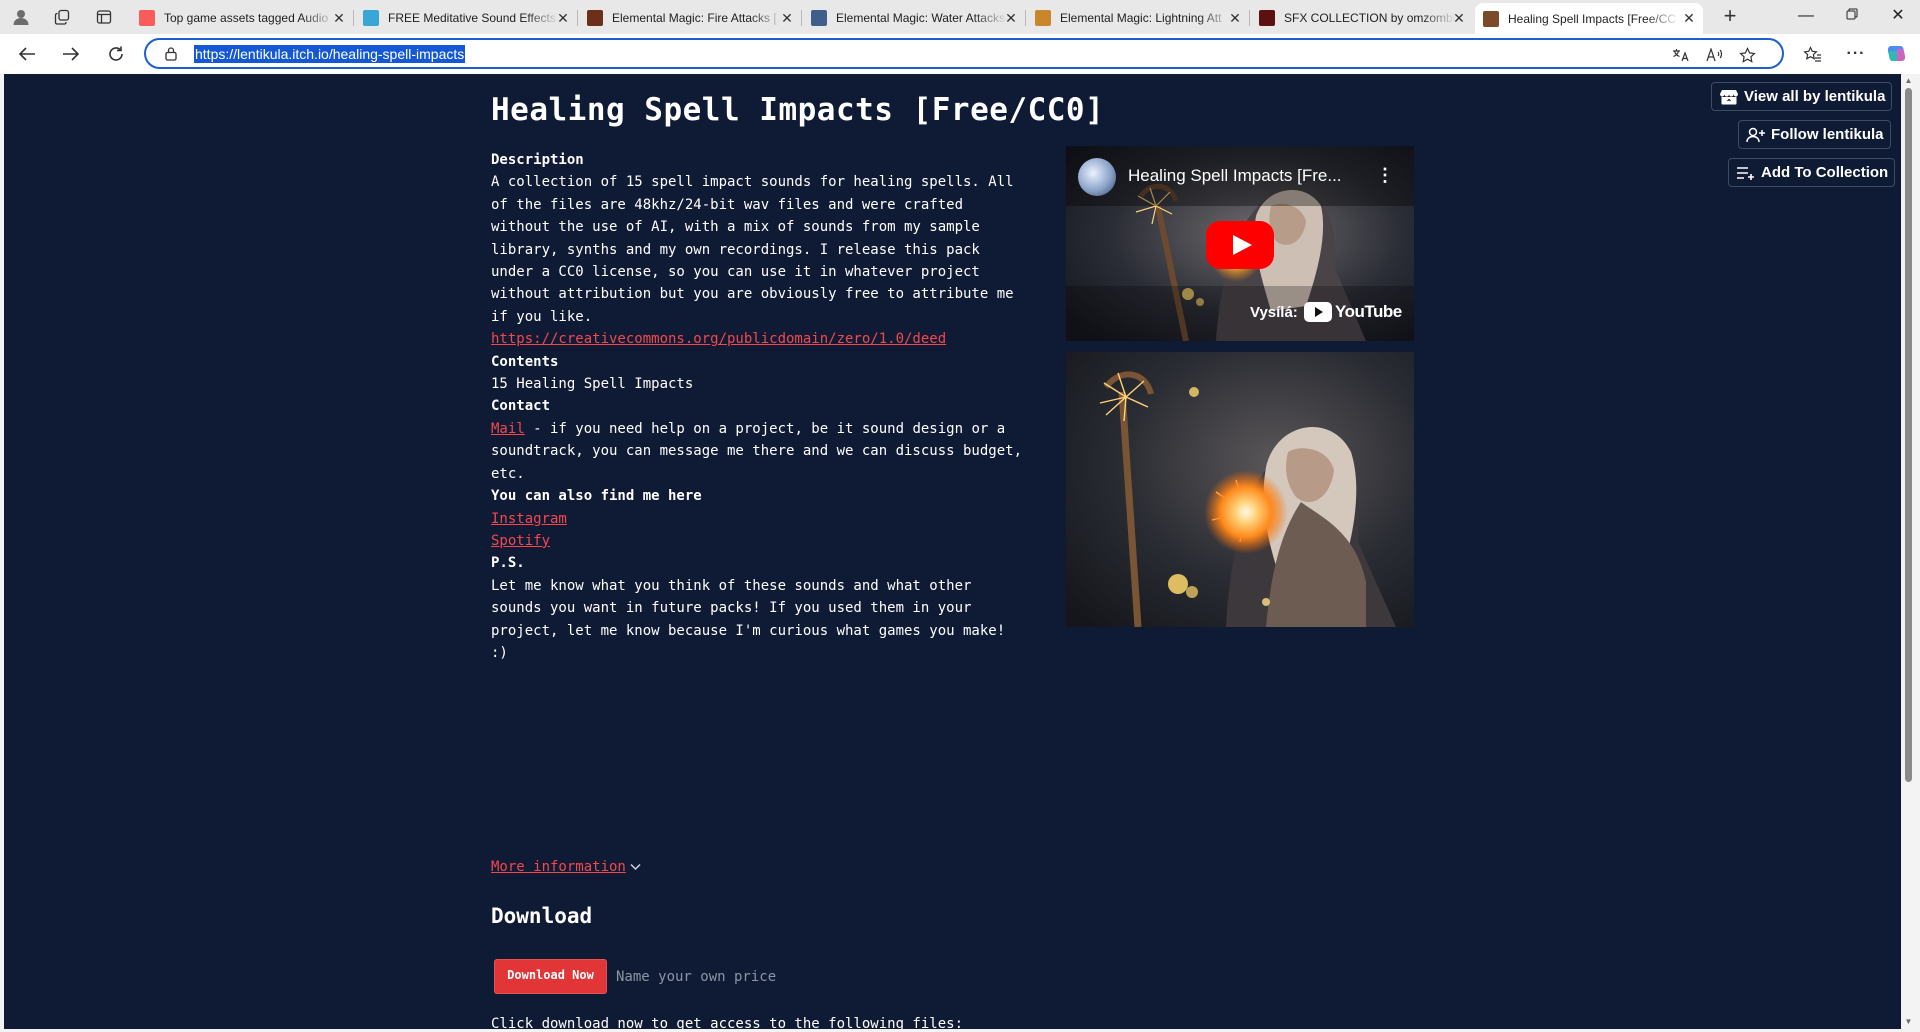 This screenshot has width=1920, height=1032. I want to click on page-title: Healing Spell Impacts [Free/CC0], so click(798, 110).